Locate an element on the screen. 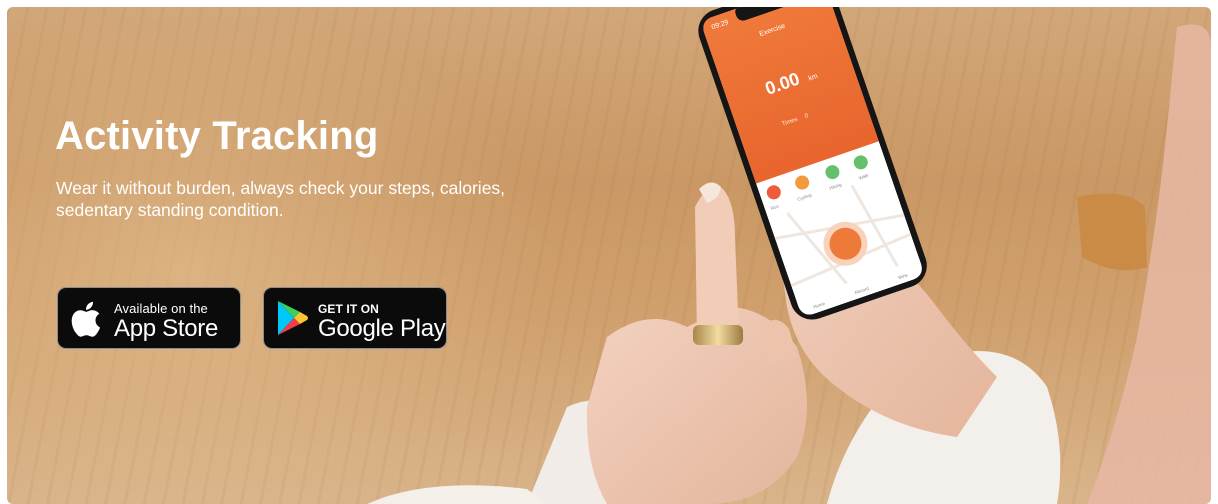 The width and height of the screenshot is (1218, 504). middle-knuckle is located at coordinates (780, 341).